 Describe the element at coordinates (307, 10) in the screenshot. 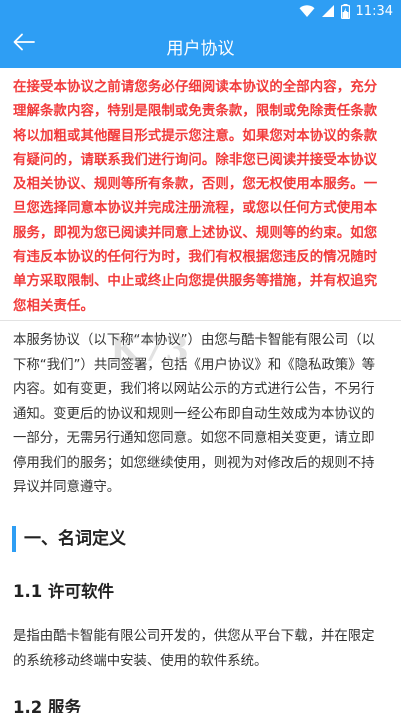

I see `wifi-icon` at that location.